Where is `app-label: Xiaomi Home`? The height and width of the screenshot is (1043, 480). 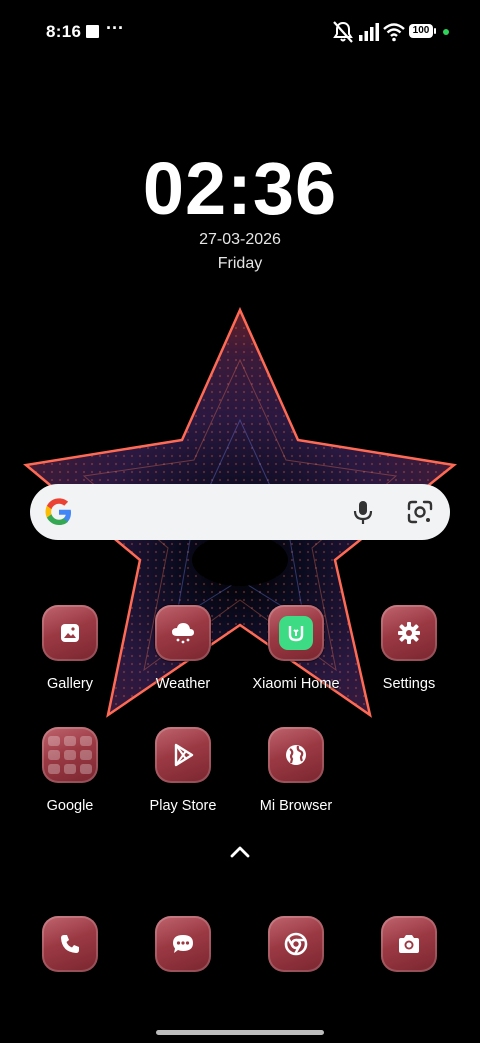
app-label: Xiaomi Home is located at coordinates (296, 684).